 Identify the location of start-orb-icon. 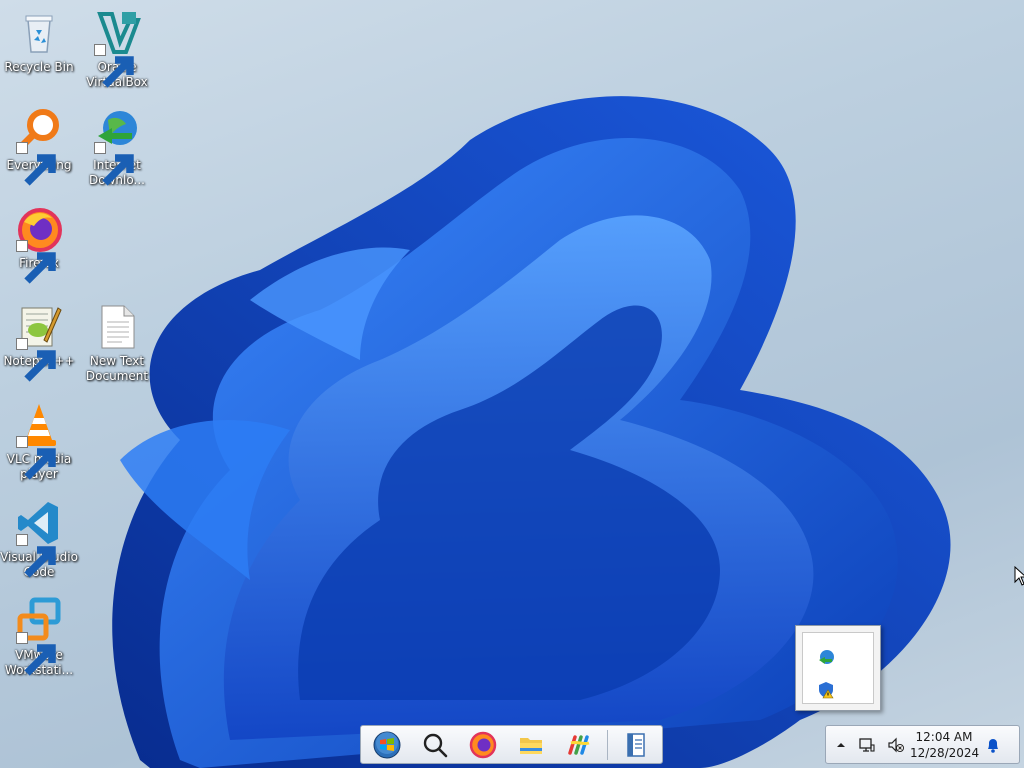
(387, 744).